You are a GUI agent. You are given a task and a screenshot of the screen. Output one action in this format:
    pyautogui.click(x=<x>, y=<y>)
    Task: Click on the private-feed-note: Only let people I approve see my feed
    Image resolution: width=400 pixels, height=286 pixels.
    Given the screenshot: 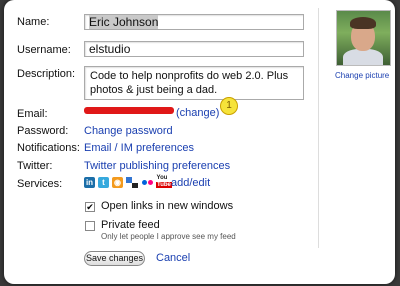 What is the action you would take?
    pyautogui.click(x=168, y=236)
    